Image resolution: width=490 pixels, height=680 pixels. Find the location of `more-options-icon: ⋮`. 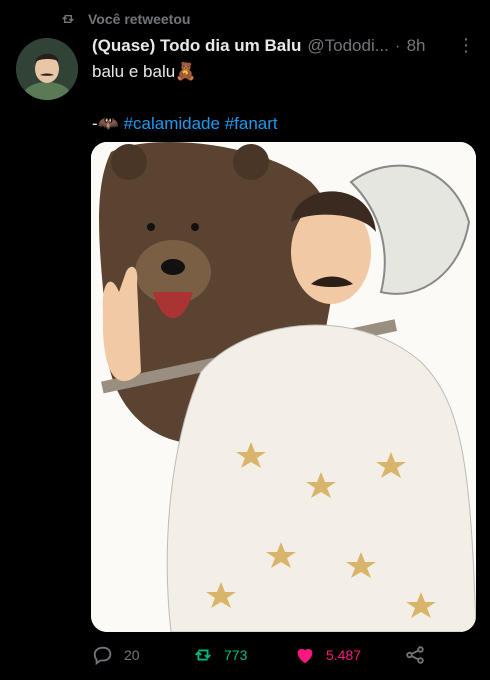

more-options-icon: ⋮ is located at coordinates (466, 45).